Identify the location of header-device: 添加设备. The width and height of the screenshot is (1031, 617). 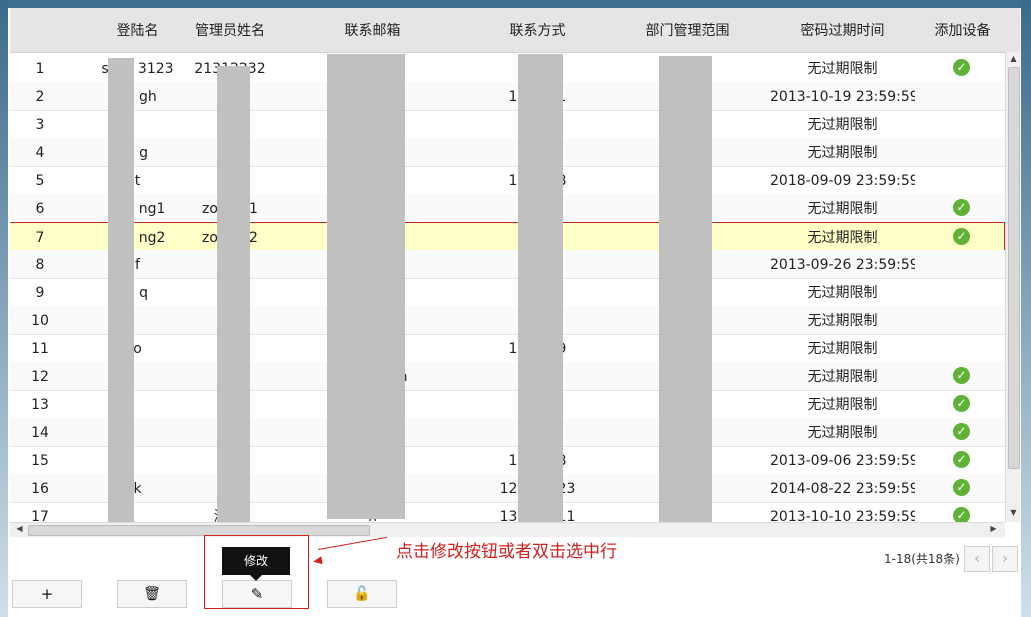
(962, 30).